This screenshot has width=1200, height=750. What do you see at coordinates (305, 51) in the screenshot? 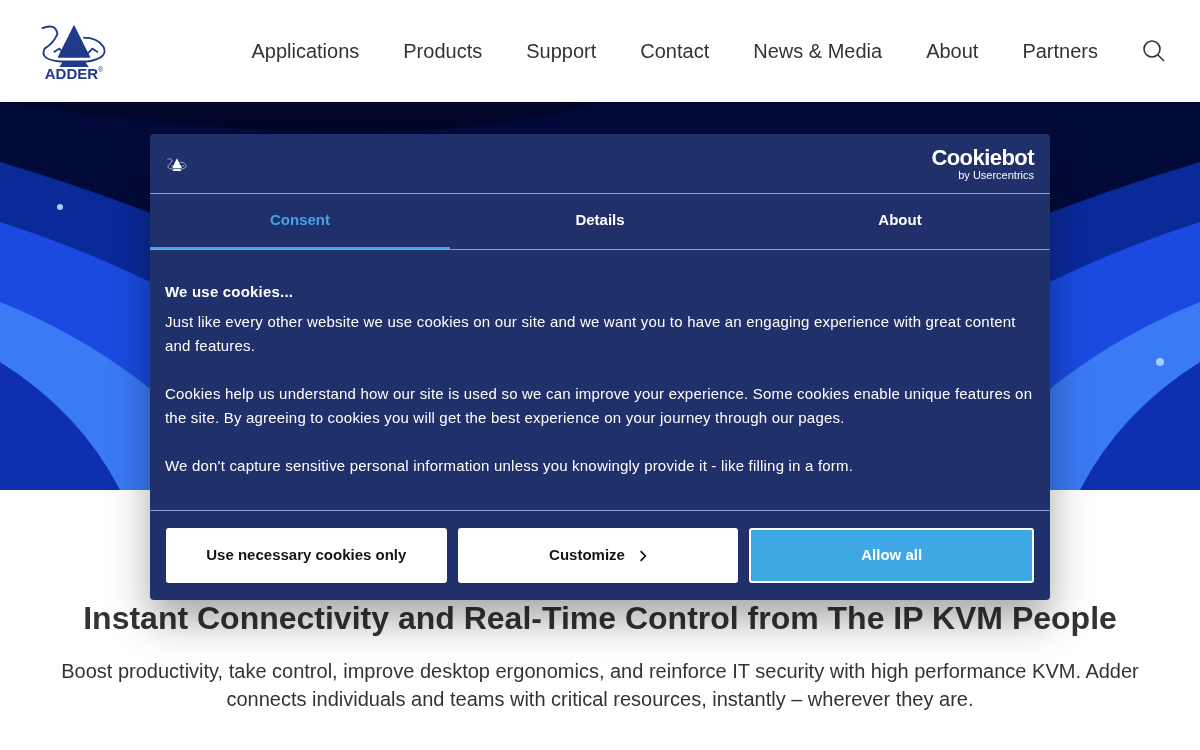
I see `nav-link: Applications` at bounding box center [305, 51].